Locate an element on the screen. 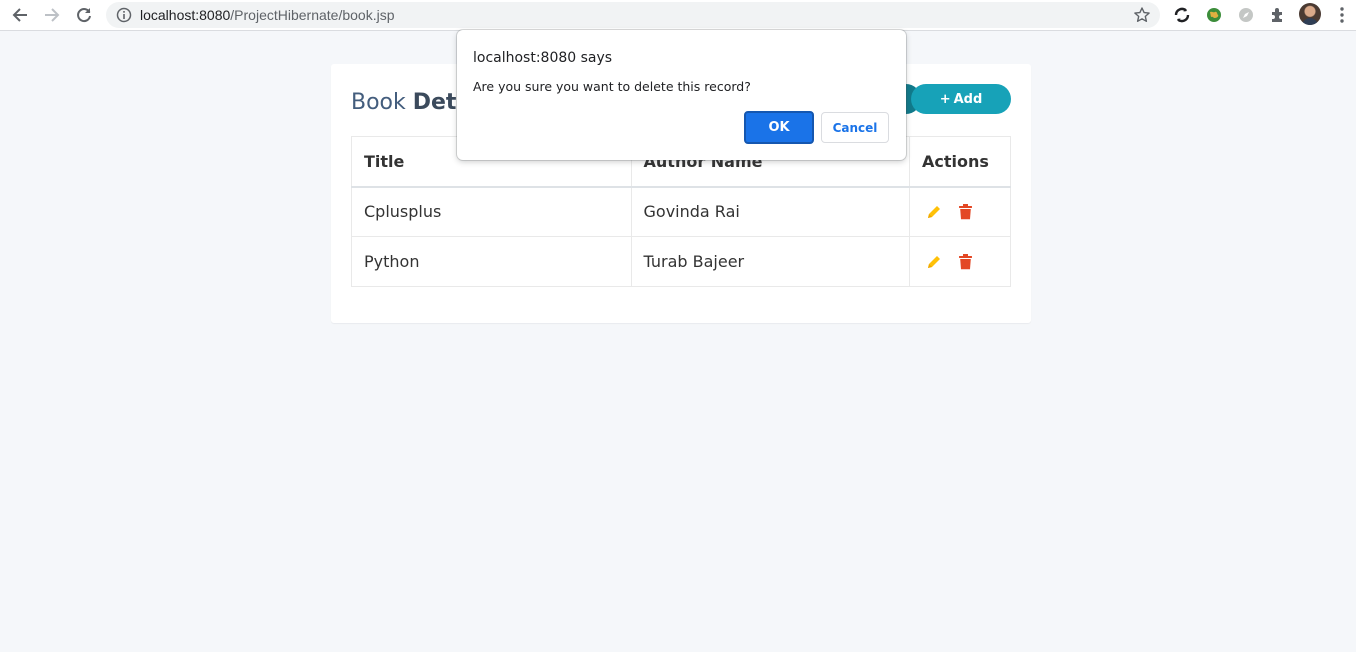 The width and height of the screenshot is (1356, 652). browser-toolbar: localhost:8080/ProjectHibernate/book.jsp is located at coordinates (678, 15).